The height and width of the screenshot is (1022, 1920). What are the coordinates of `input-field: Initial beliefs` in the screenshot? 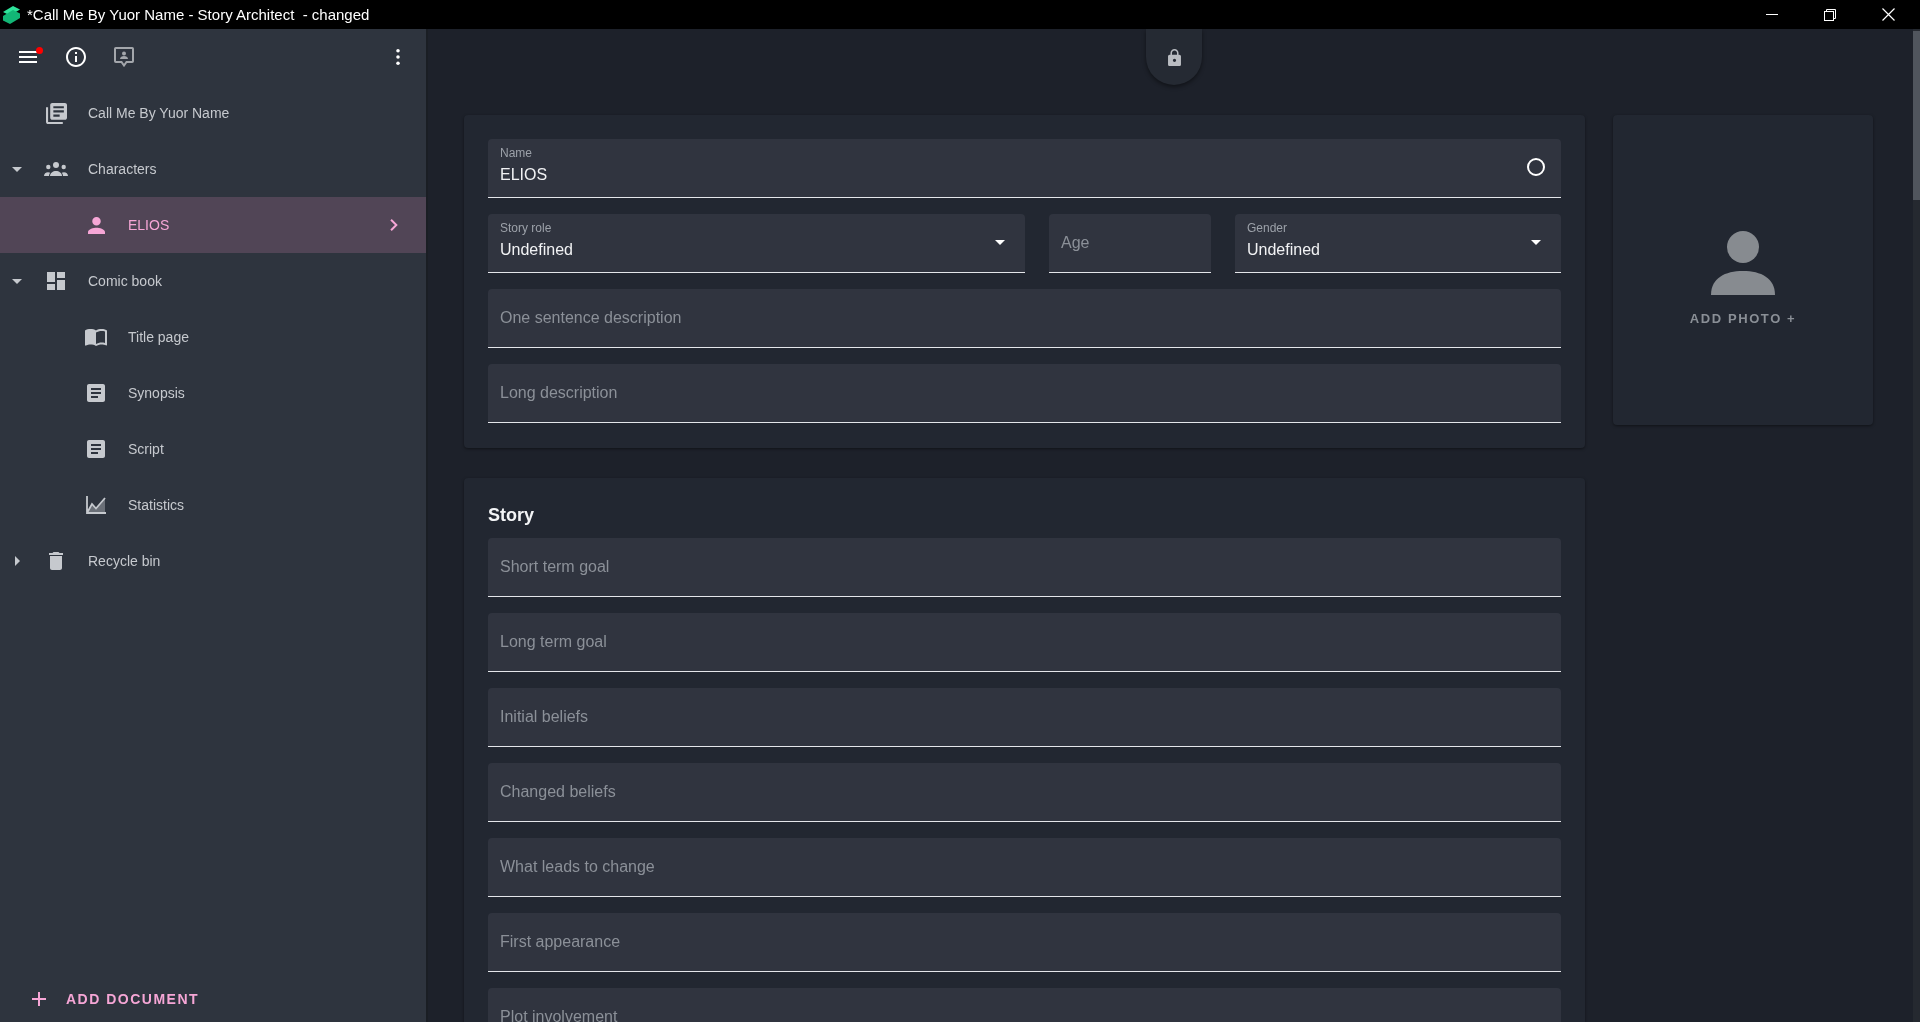 It's located at (1024, 717).